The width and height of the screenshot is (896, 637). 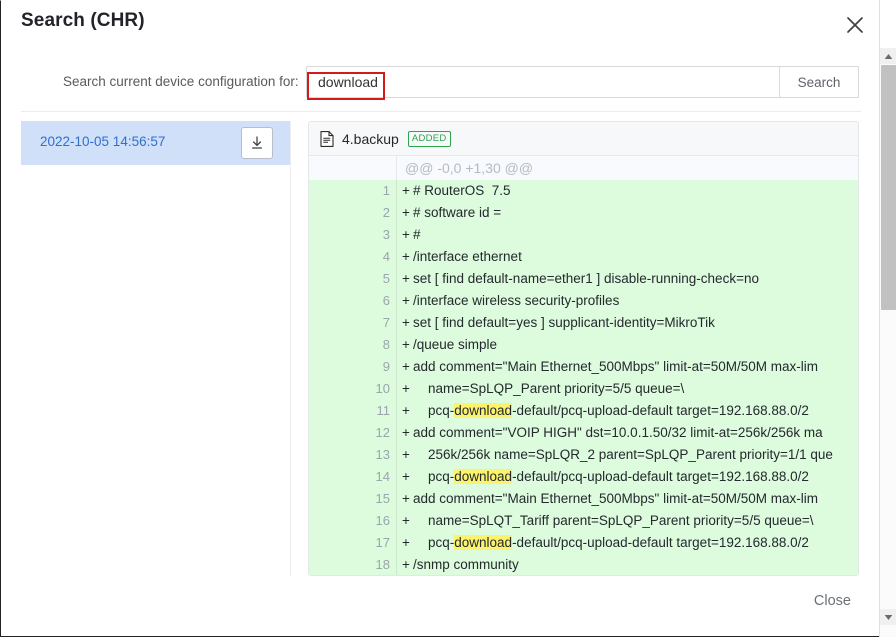 What do you see at coordinates (583, 345) in the screenshot?
I see `diff-line: 8 +/queue simple` at bounding box center [583, 345].